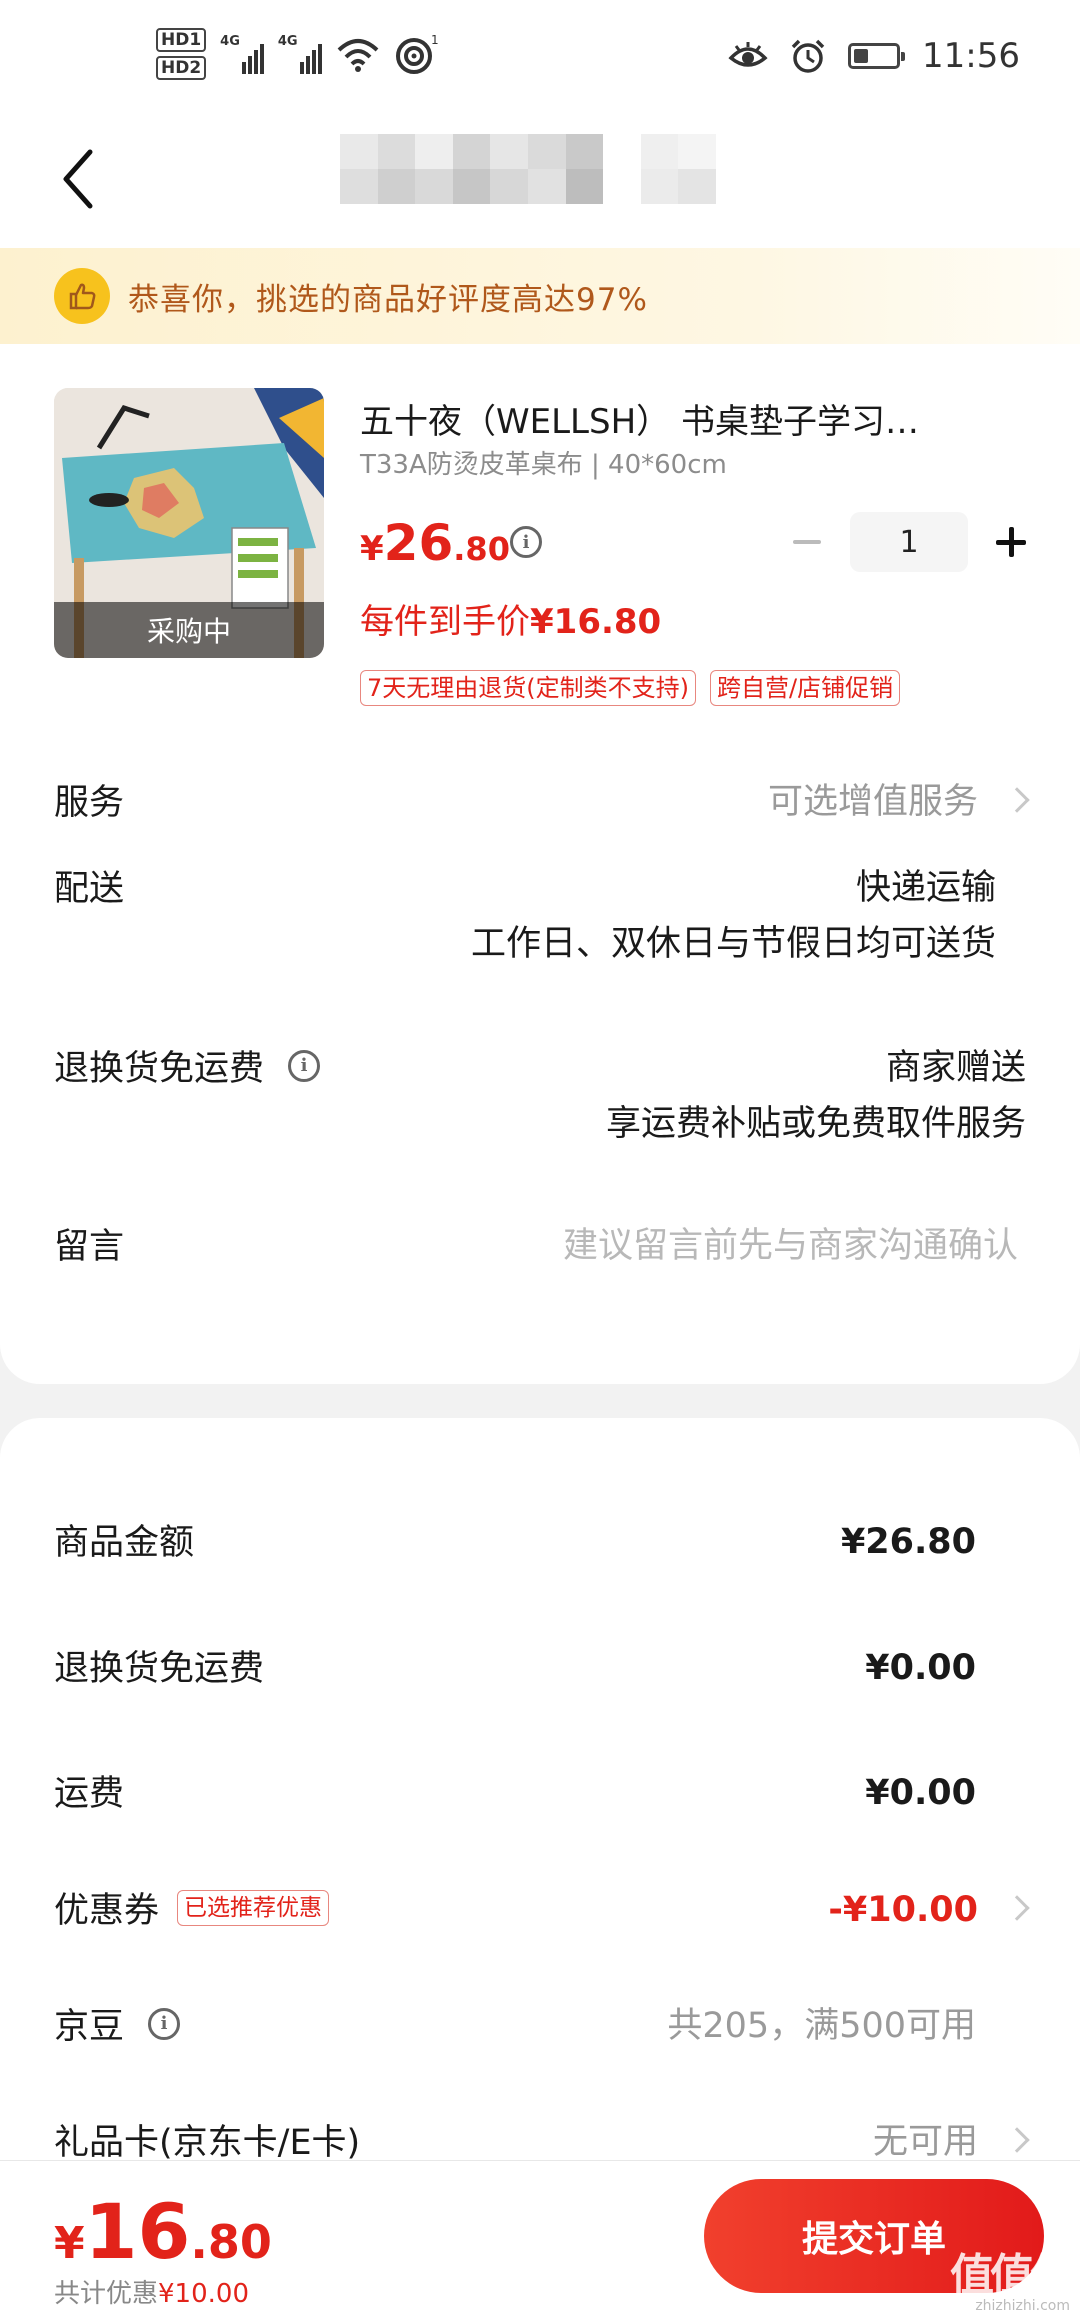 The height and width of the screenshot is (2310, 1080). I want to click on banner-text: 恭喜你，挑选的商品好评度高达97%, so click(388, 299).